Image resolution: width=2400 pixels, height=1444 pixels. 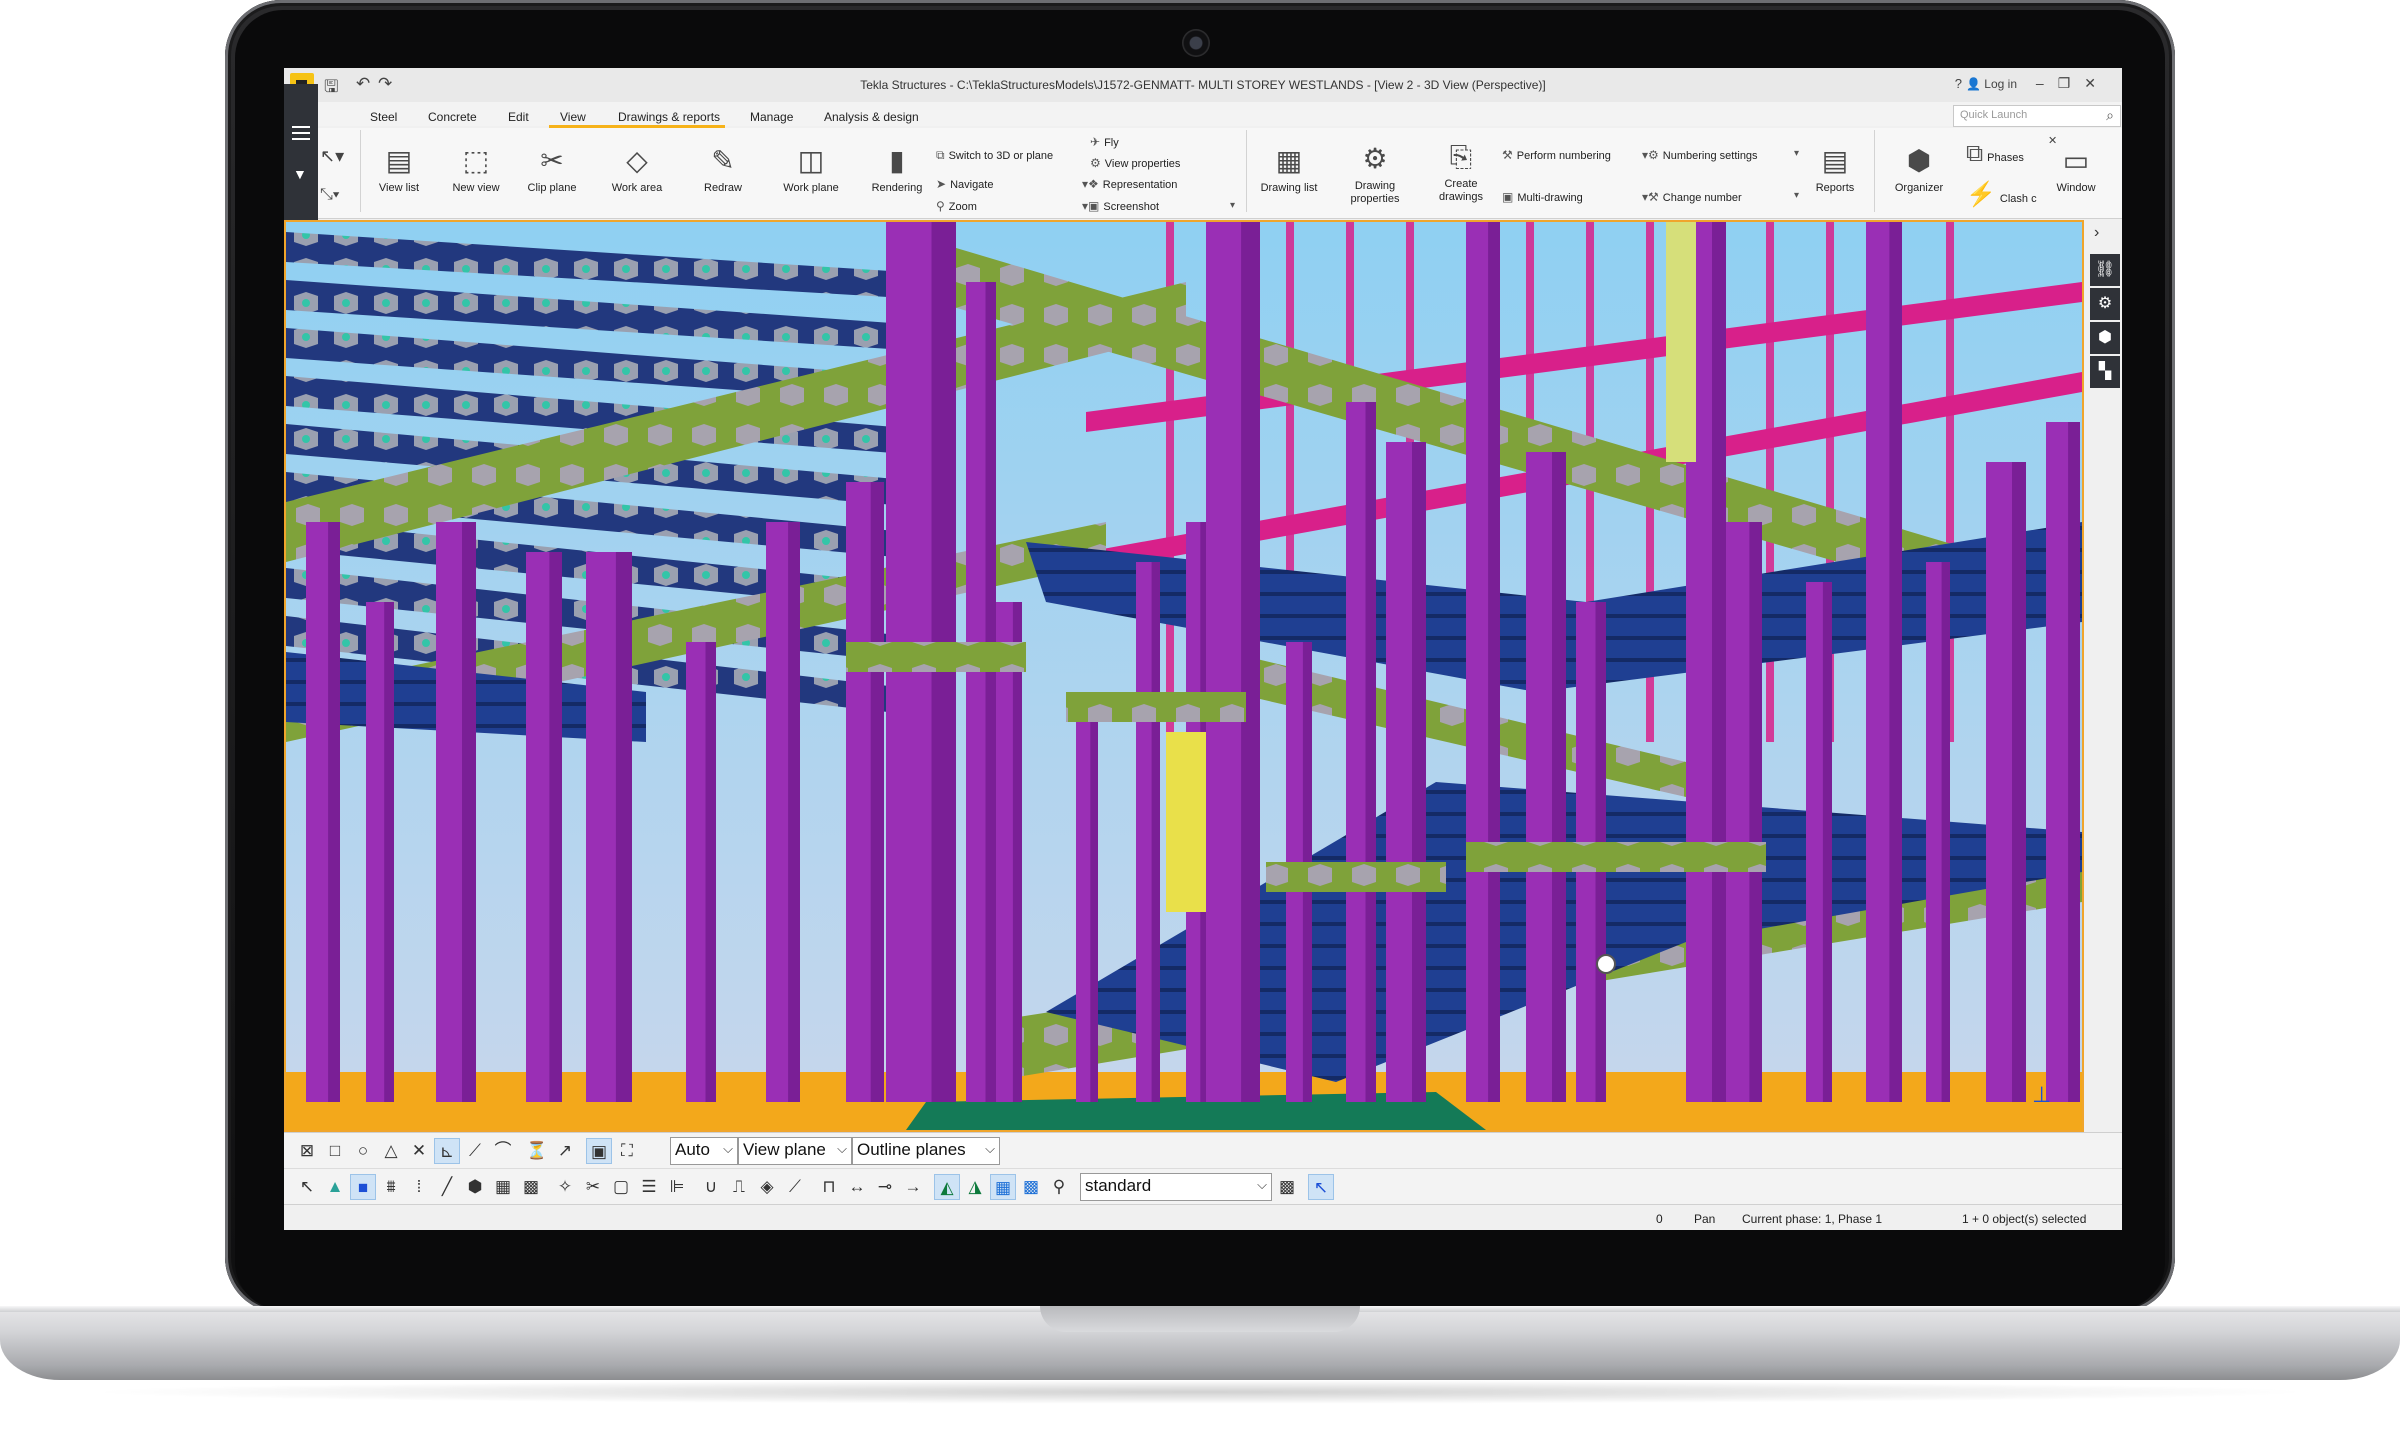 I want to click on select-dimension-icon: ↔, so click(x=857, y=1187).